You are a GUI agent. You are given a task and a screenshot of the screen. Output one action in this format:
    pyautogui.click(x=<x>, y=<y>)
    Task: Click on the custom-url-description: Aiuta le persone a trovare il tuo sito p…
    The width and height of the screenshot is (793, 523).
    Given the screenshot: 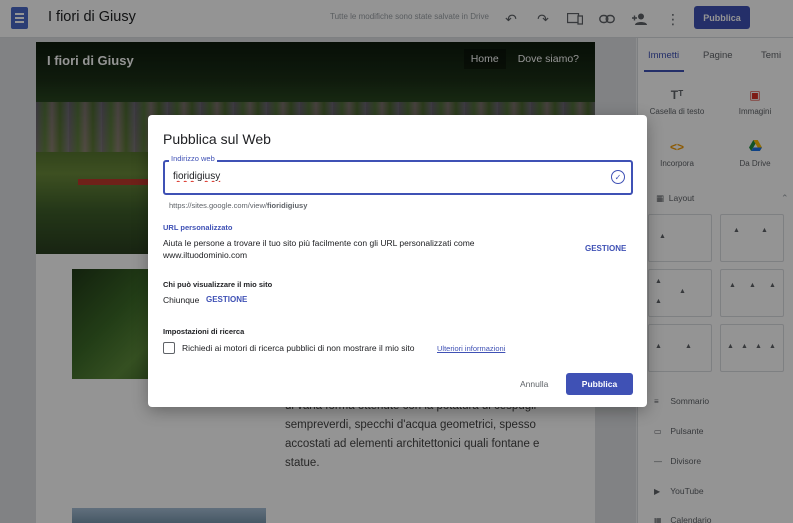 What is the action you would take?
    pyautogui.click(x=319, y=249)
    